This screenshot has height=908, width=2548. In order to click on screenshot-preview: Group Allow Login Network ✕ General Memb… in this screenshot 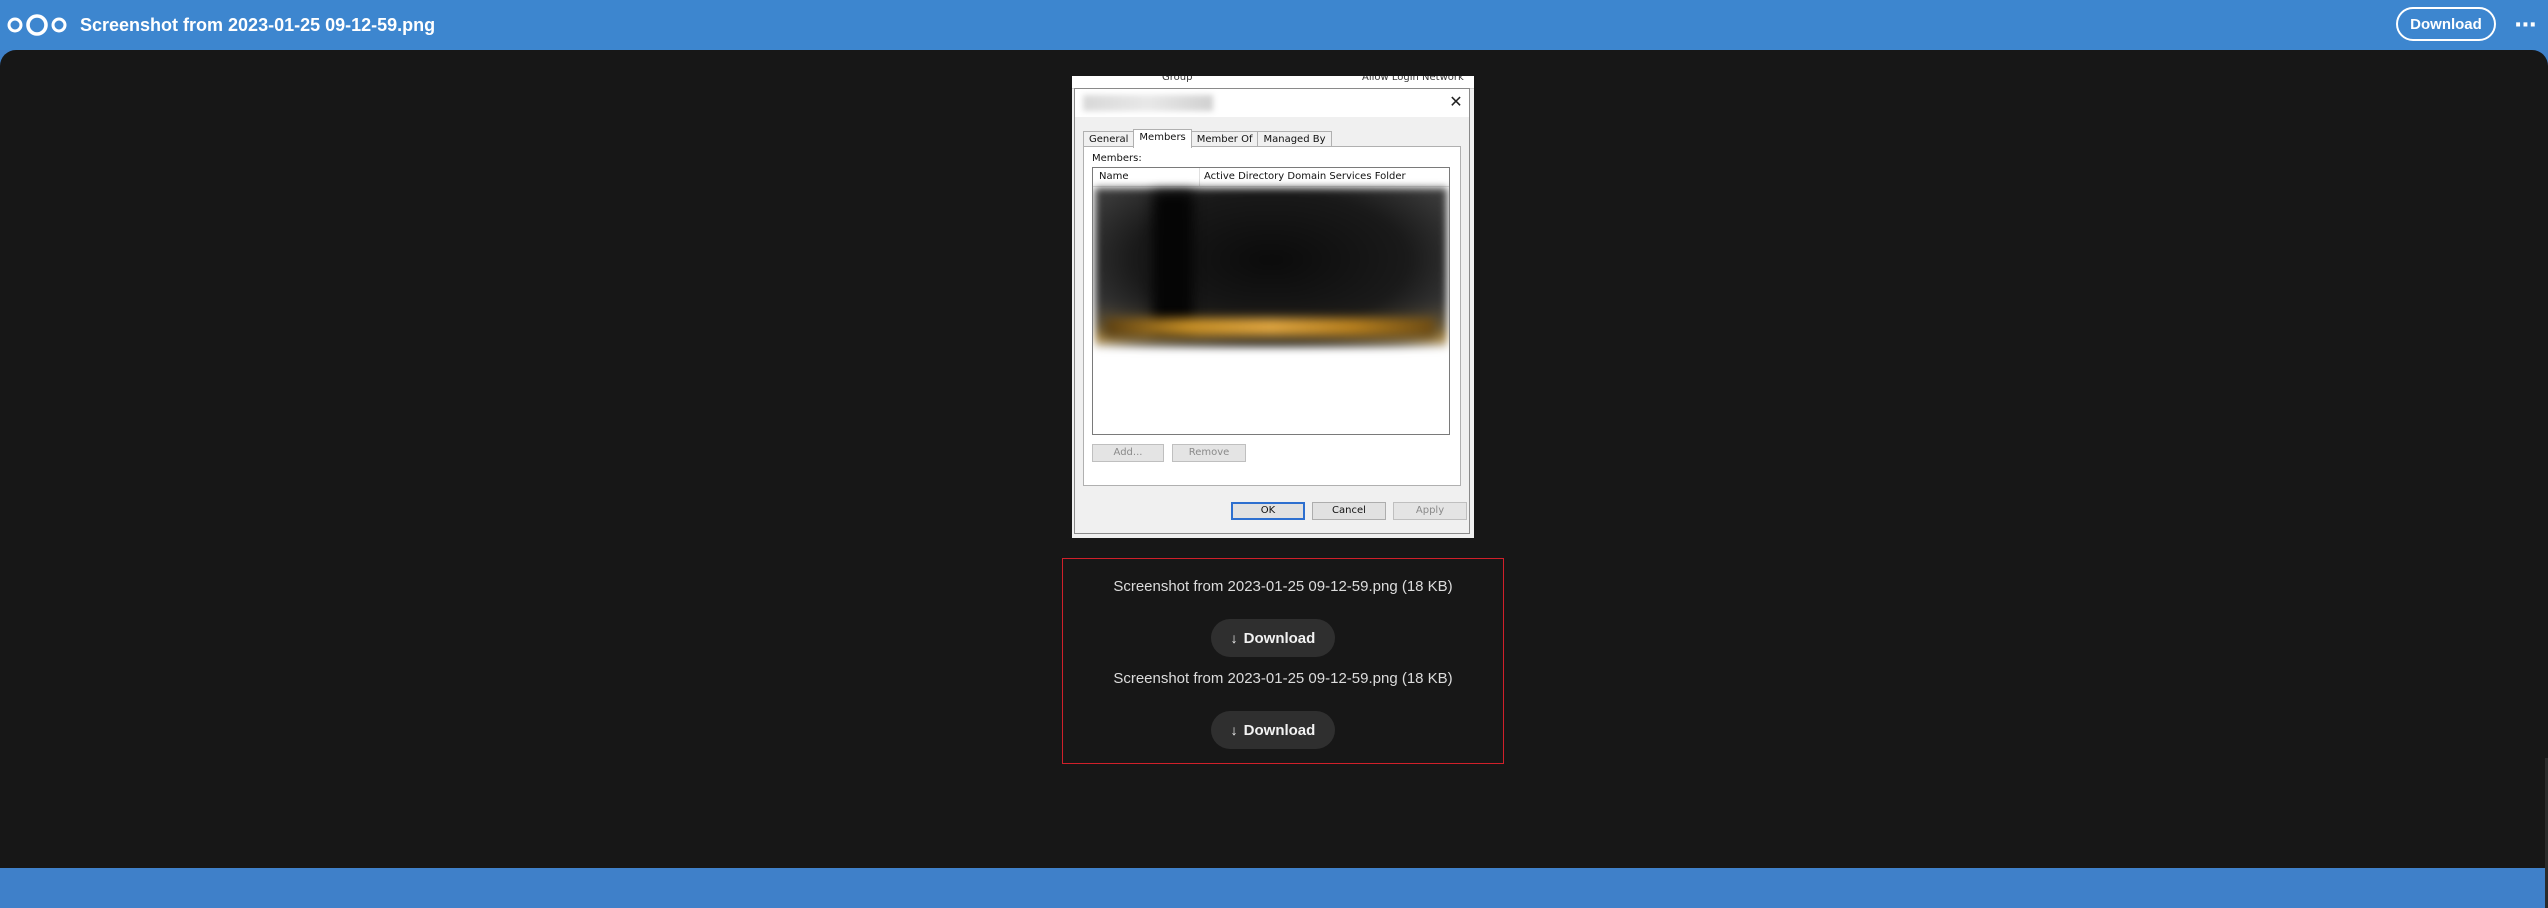, I will do `click(1273, 307)`.